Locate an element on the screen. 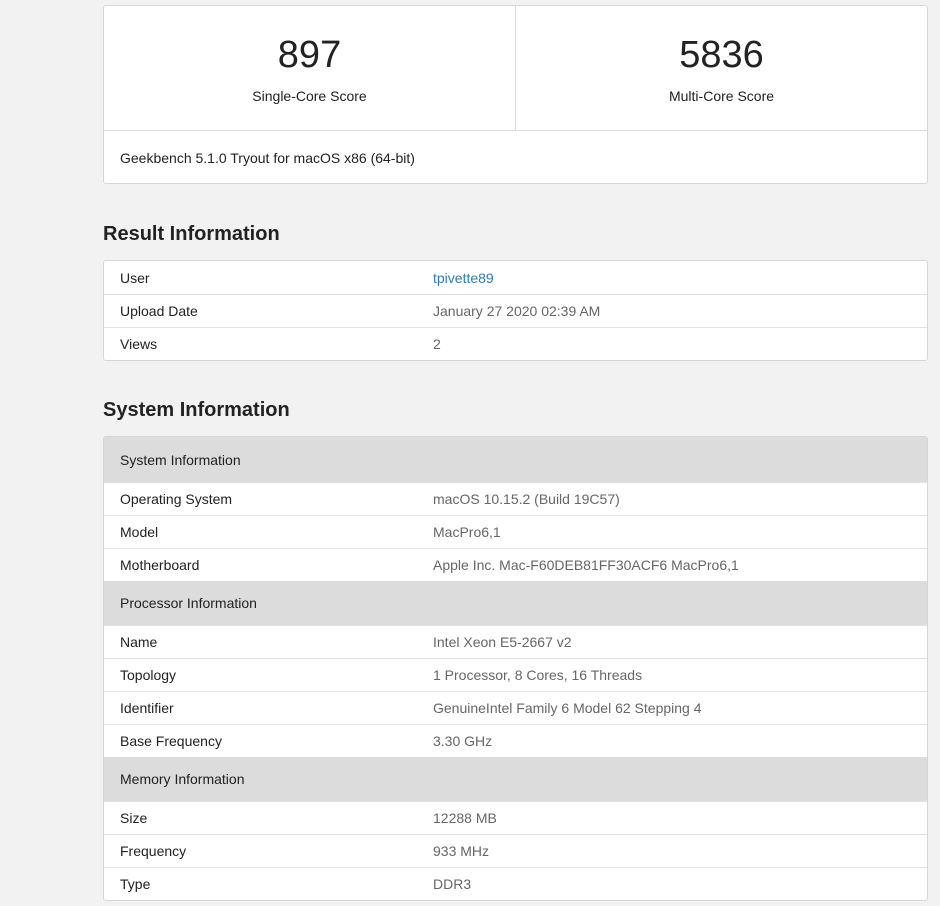 This screenshot has height=906, width=940. row-key: Topology is located at coordinates (148, 675).